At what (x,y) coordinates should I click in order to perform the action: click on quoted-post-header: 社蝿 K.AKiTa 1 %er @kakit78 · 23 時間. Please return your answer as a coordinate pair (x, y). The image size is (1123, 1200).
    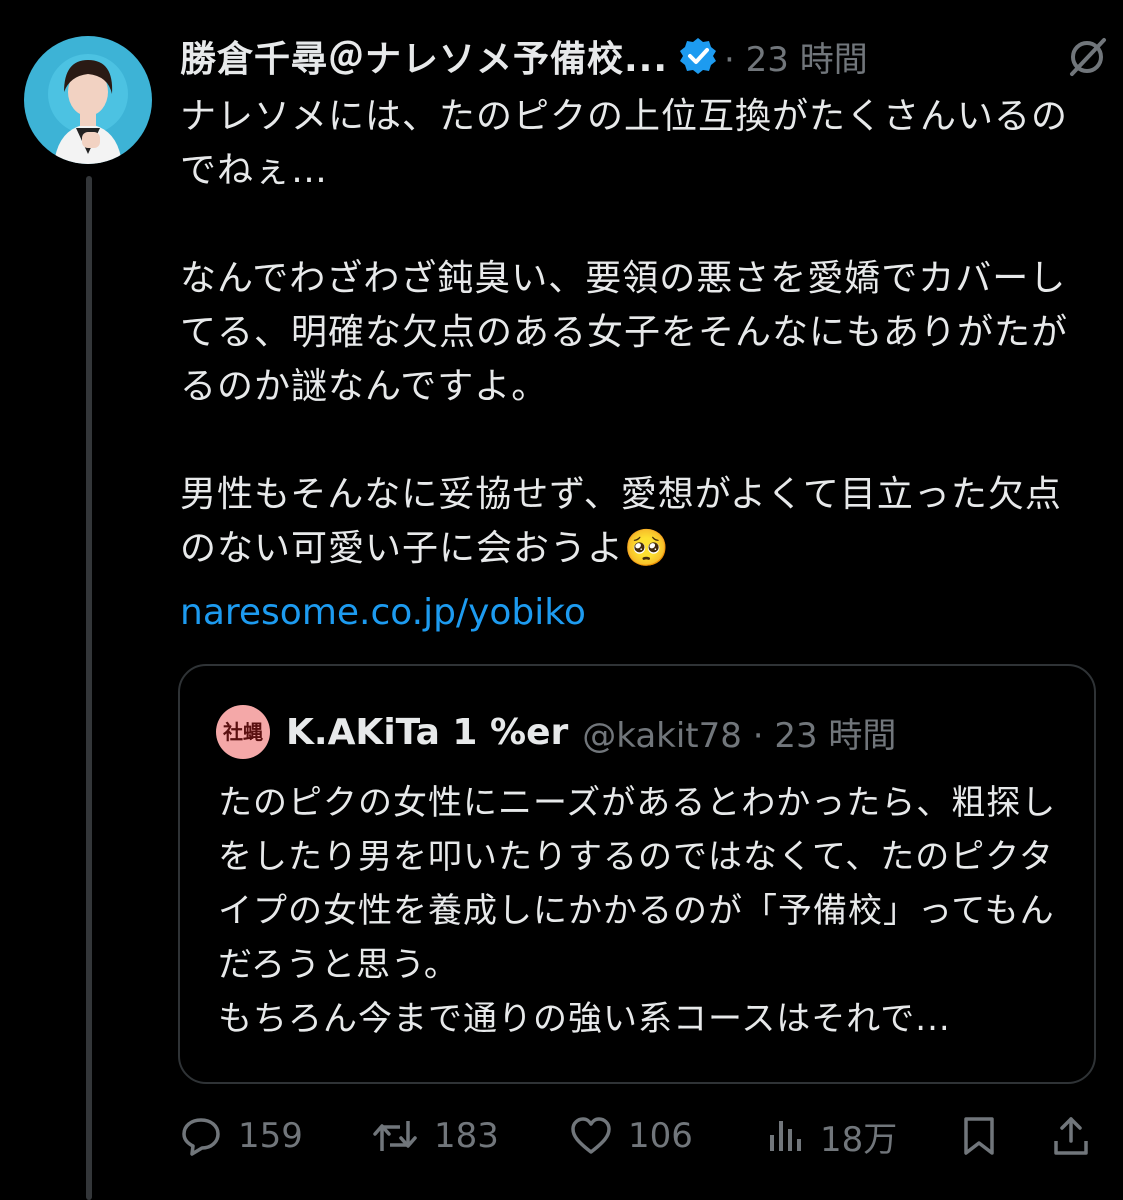
    Looking at the image, I should click on (556, 732).